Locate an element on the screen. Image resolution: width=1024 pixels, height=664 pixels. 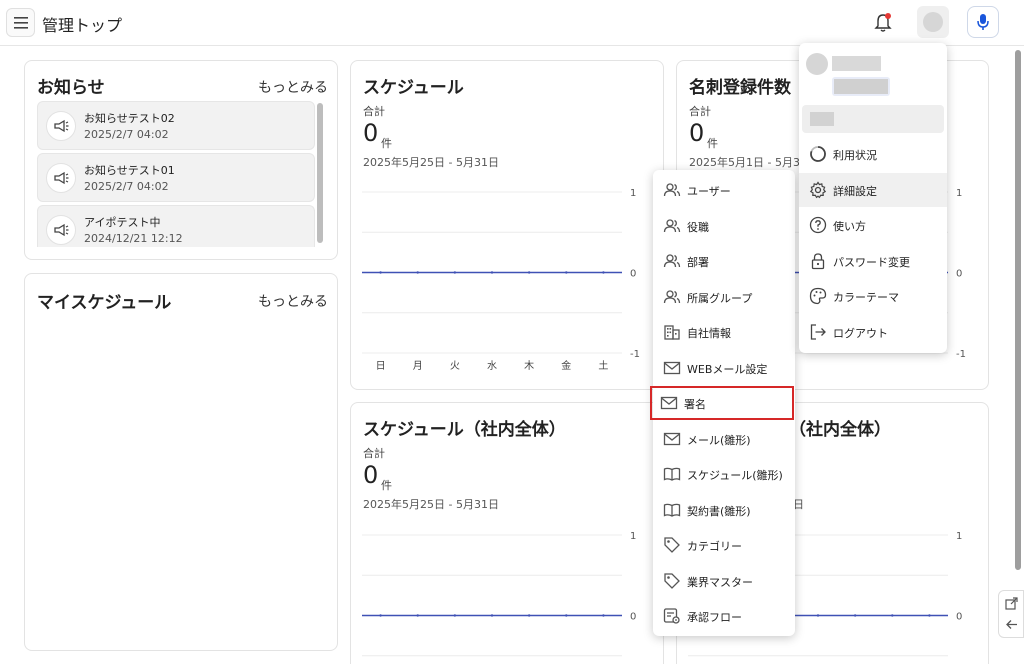
palette-icon is located at coordinates (818, 296).